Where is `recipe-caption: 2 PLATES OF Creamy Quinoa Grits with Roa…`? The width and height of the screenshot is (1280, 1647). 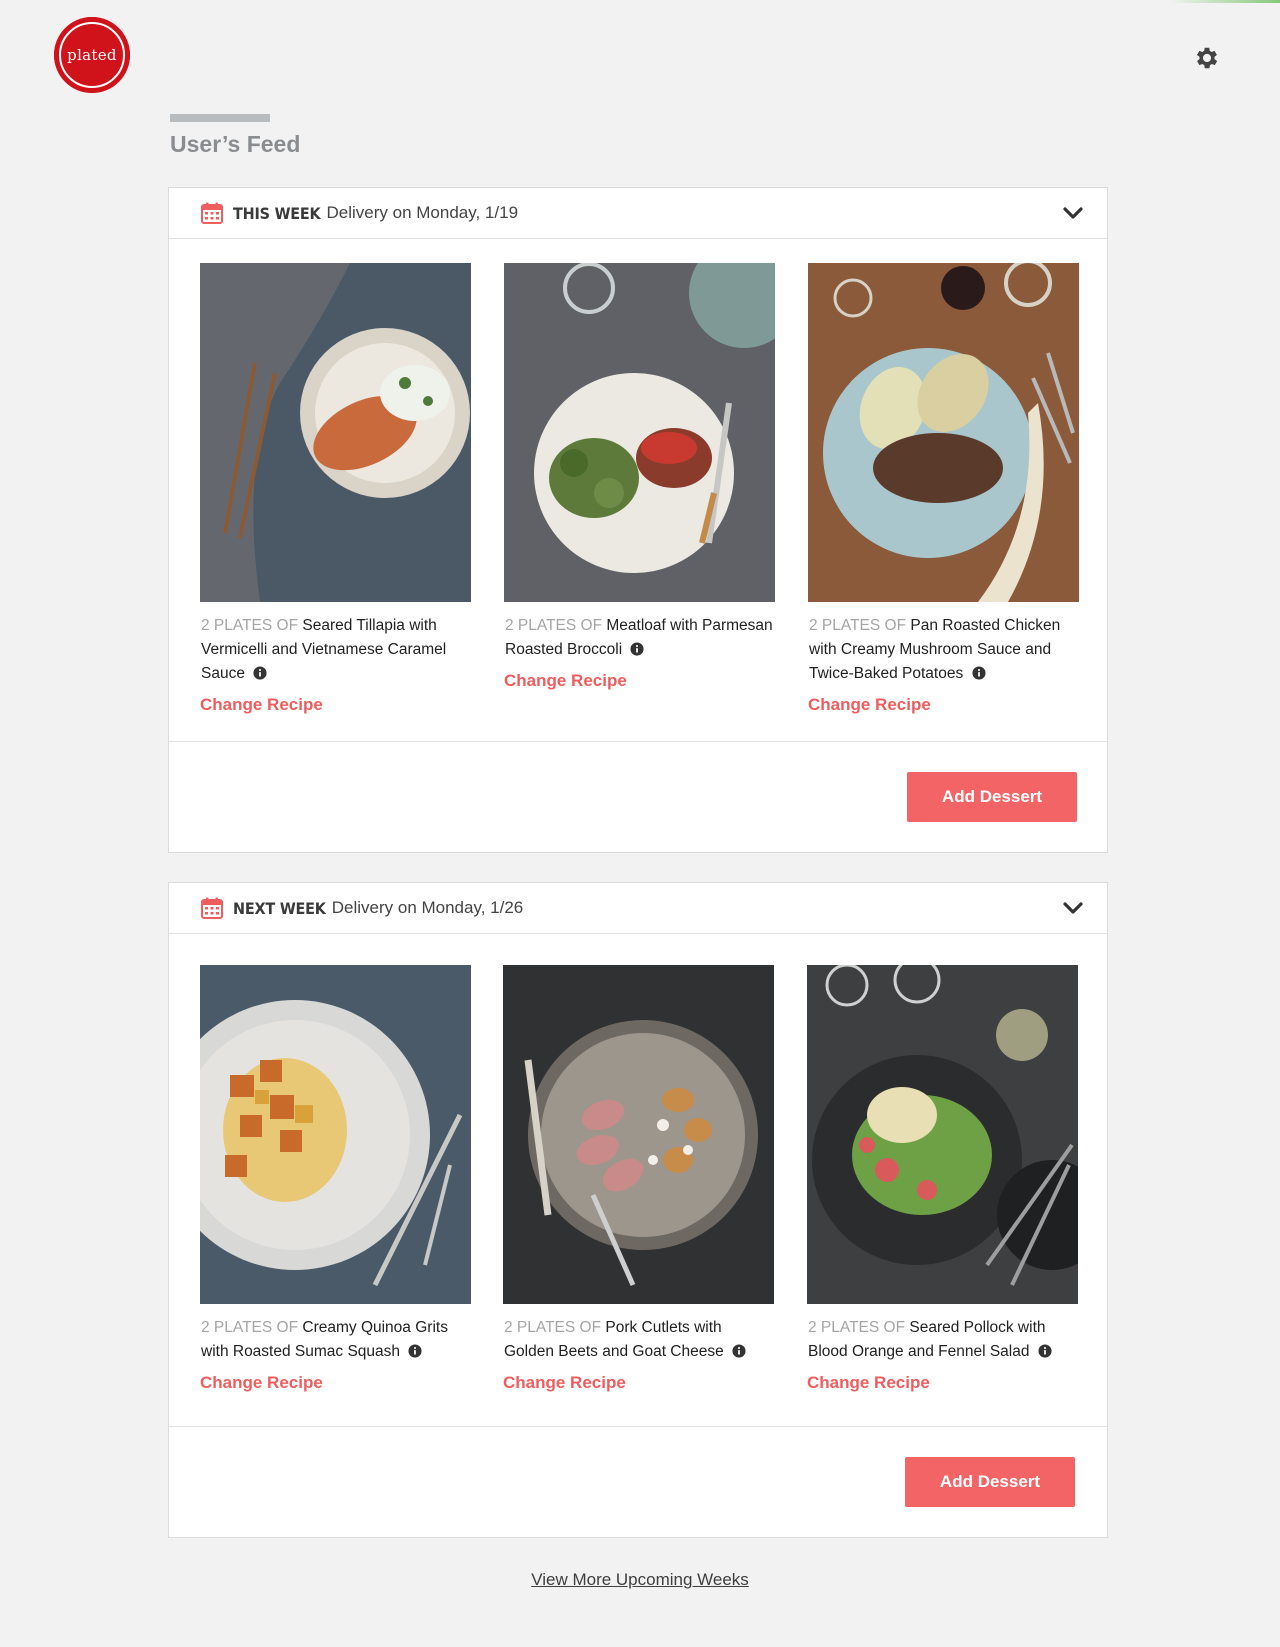 recipe-caption: 2 PLATES OF Creamy Quinoa Grits with Roa… is located at coordinates (335, 1340).